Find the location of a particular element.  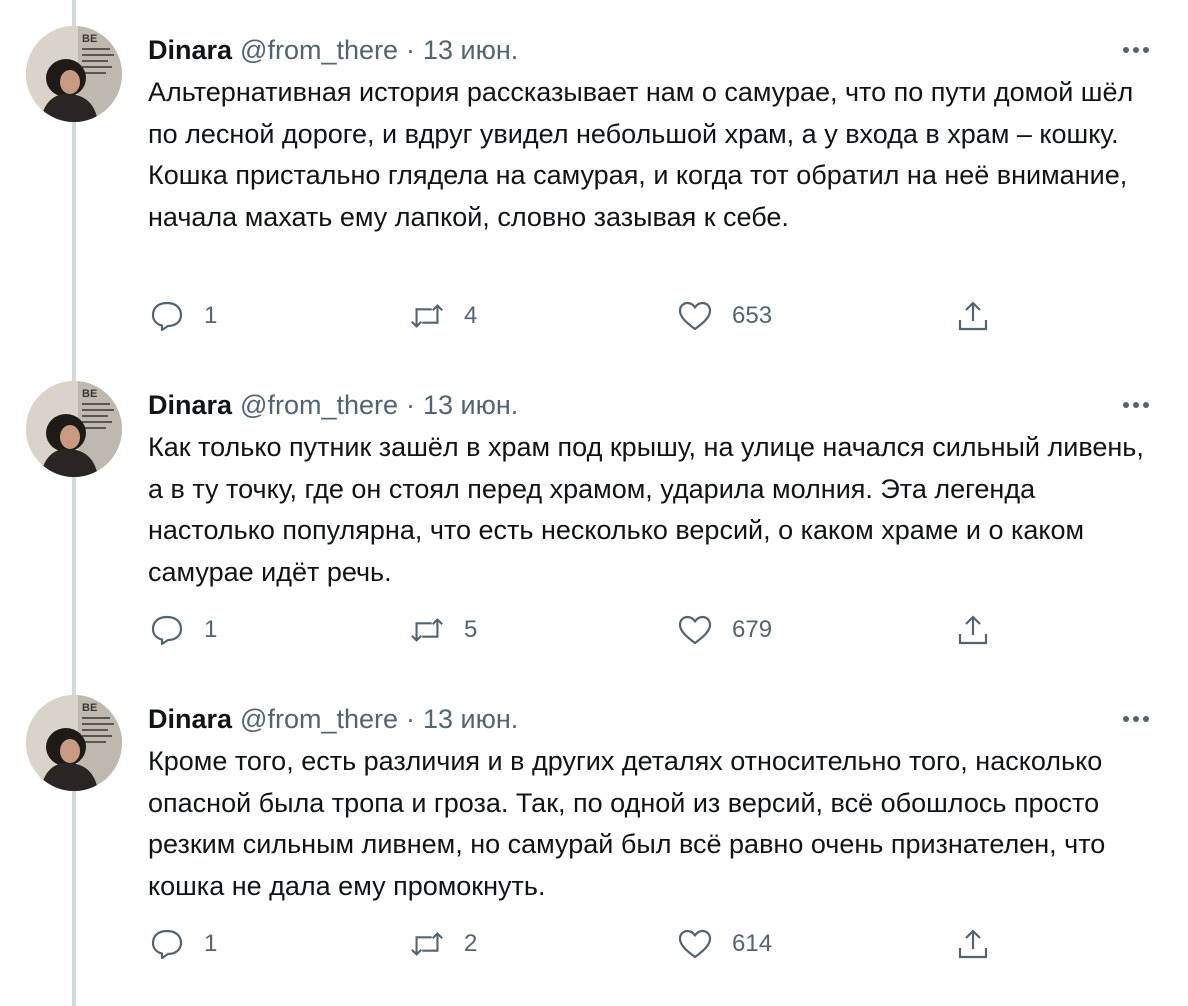

tweet-actions: 1 4 653 is located at coordinates (578, 316).